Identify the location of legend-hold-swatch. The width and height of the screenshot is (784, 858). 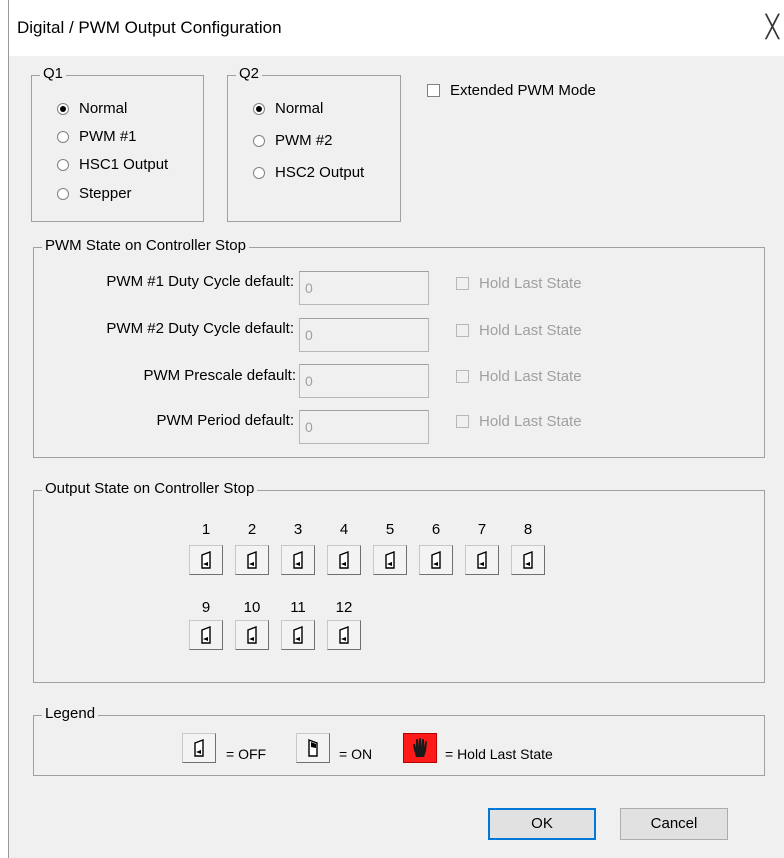
(420, 748).